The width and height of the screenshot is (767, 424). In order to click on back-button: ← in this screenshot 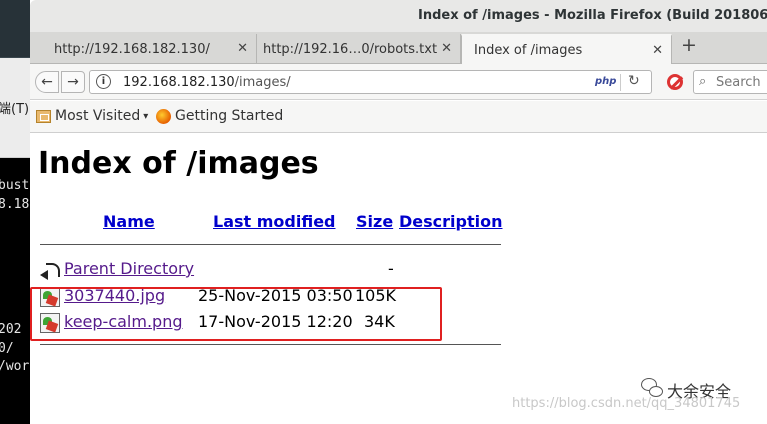, I will do `click(47, 82)`.